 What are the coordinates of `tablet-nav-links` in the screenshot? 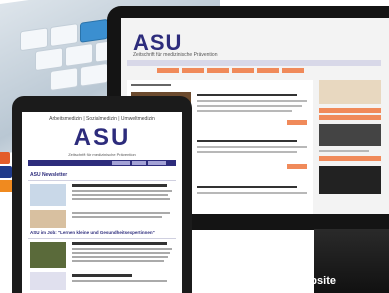 It's located at (142, 163).